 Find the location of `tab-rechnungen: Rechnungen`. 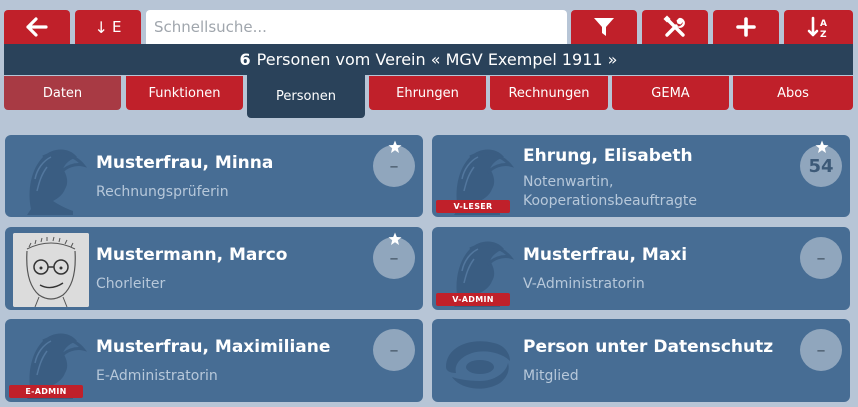

tab-rechnungen: Rechnungen is located at coordinates (549, 93).